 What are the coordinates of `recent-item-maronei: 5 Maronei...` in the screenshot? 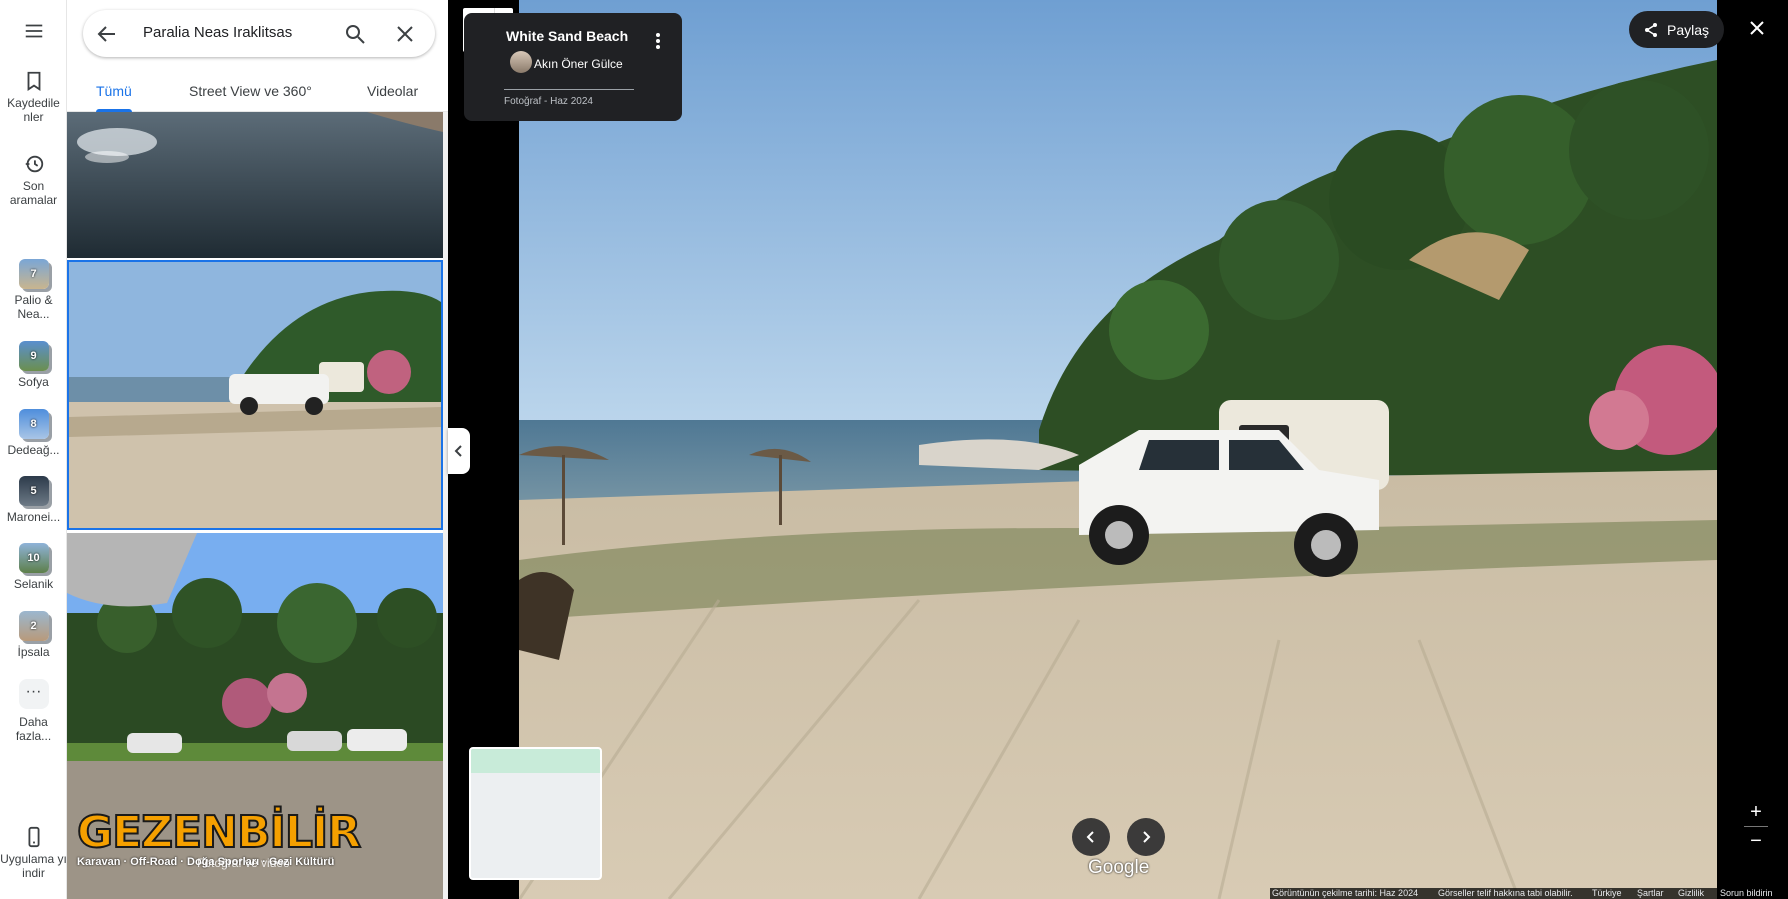 It's located at (33, 500).